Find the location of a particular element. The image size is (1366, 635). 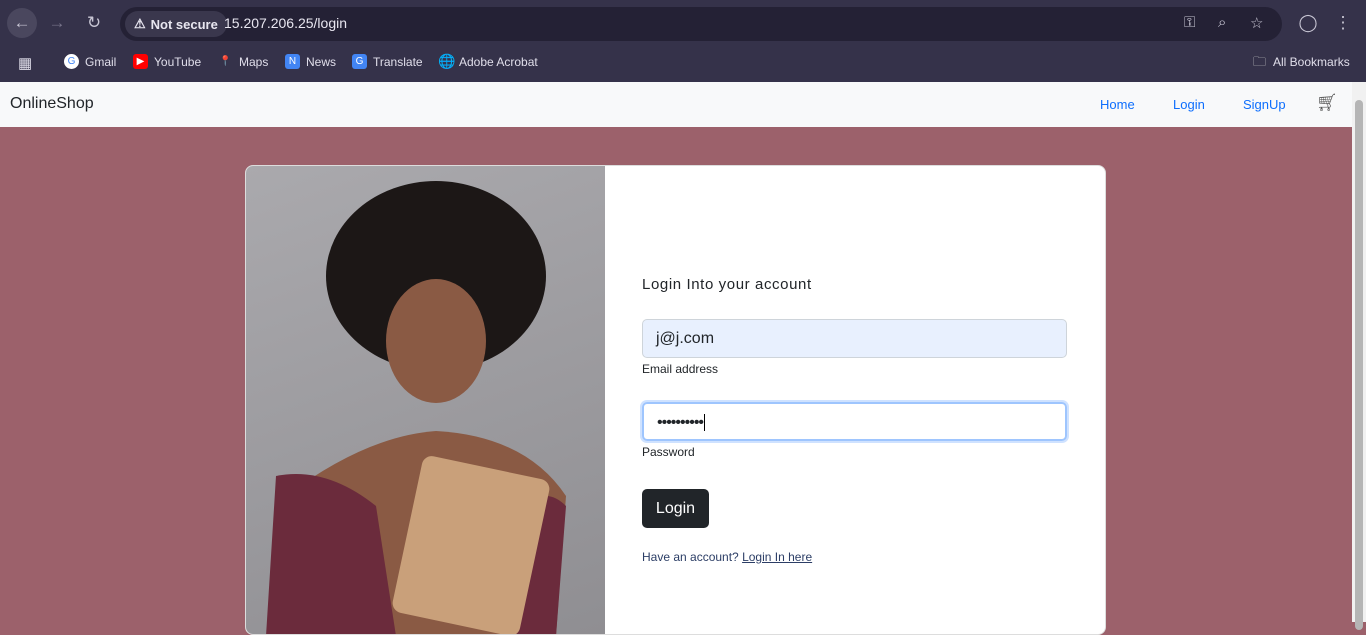

login-button: Login is located at coordinates (675, 508).